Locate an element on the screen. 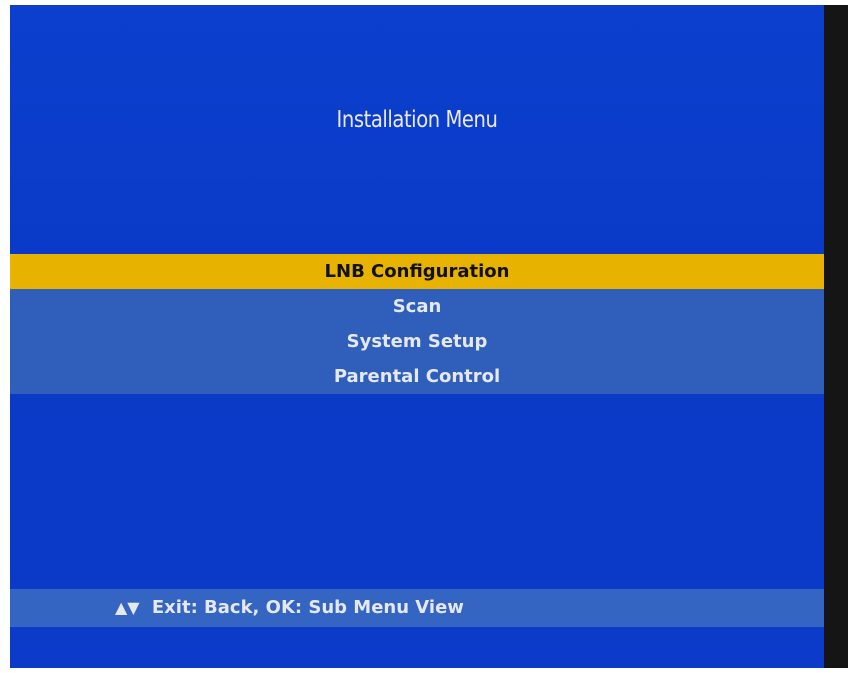  menu-item-system-setup: System Setup is located at coordinates (417, 341).